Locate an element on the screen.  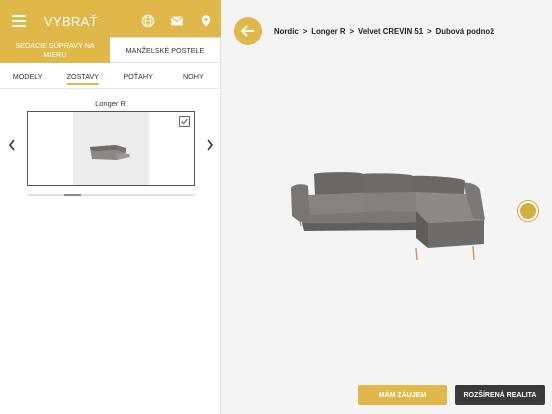
segment-custom-sofas: SEDACIE SÚPRAVY NA MIERU is located at coordinates (55, 50).